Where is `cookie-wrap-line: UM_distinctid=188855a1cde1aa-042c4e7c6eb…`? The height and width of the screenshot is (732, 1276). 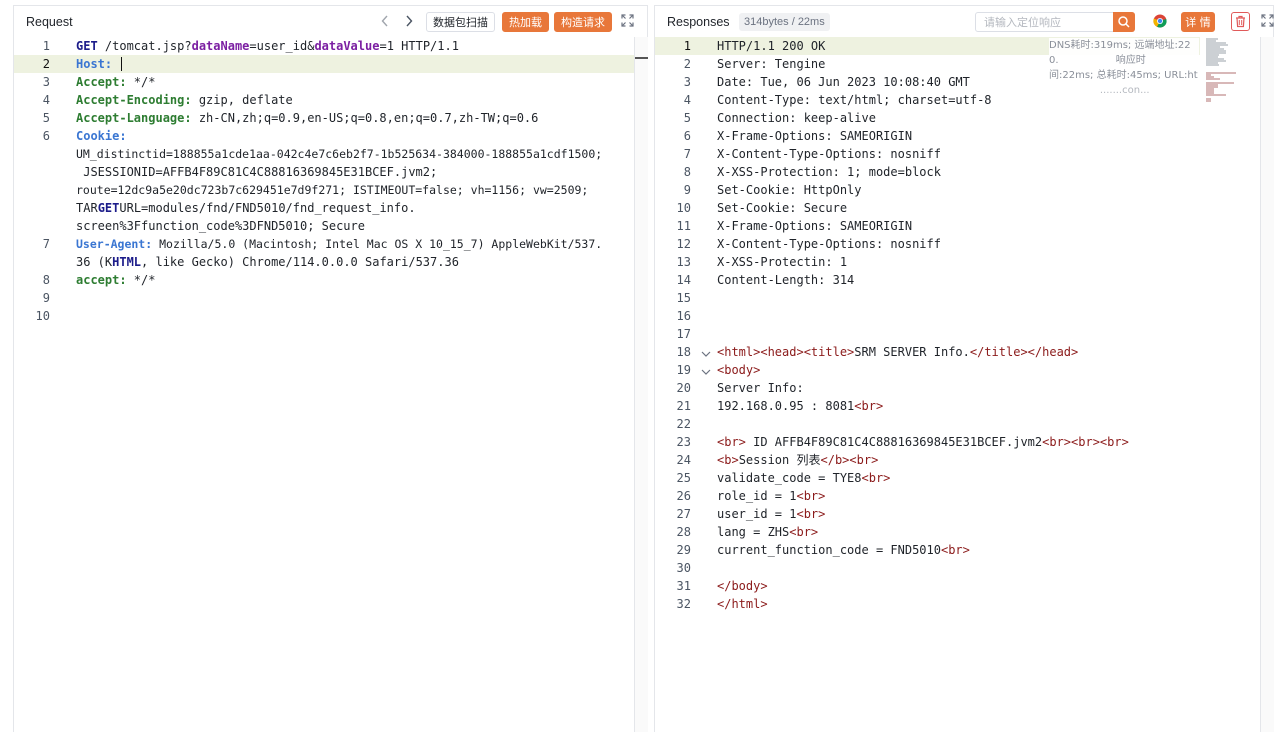
cookie-wrap-line: UM_distinctid=188855a1cde1aa-042c4e7c6eb… is located at coordinates (339, 154).